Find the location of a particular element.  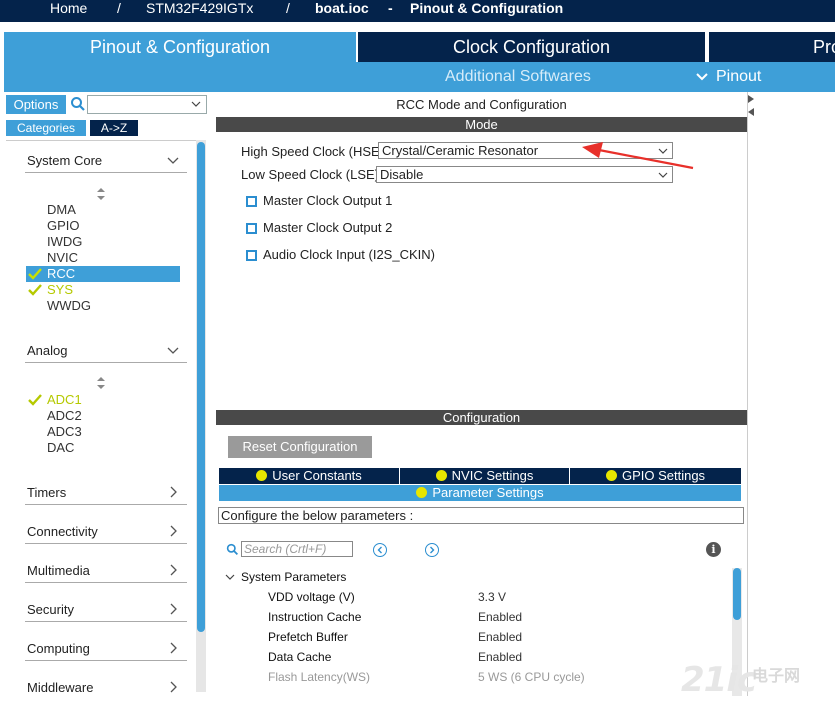

param-name-dcache: Data Cache is located at coordinates (300, 657).